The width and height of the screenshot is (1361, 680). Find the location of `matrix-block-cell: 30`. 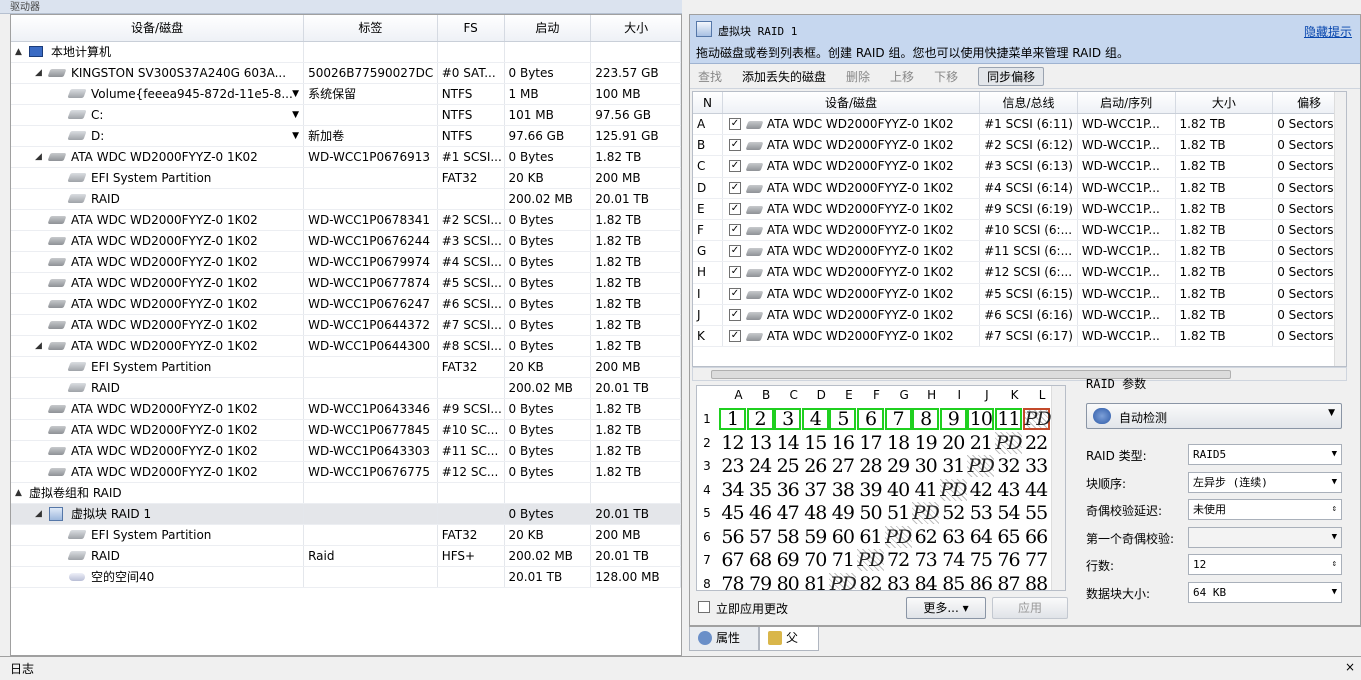

matrix-block-cell: 30 is located at coordinates (925, 466).